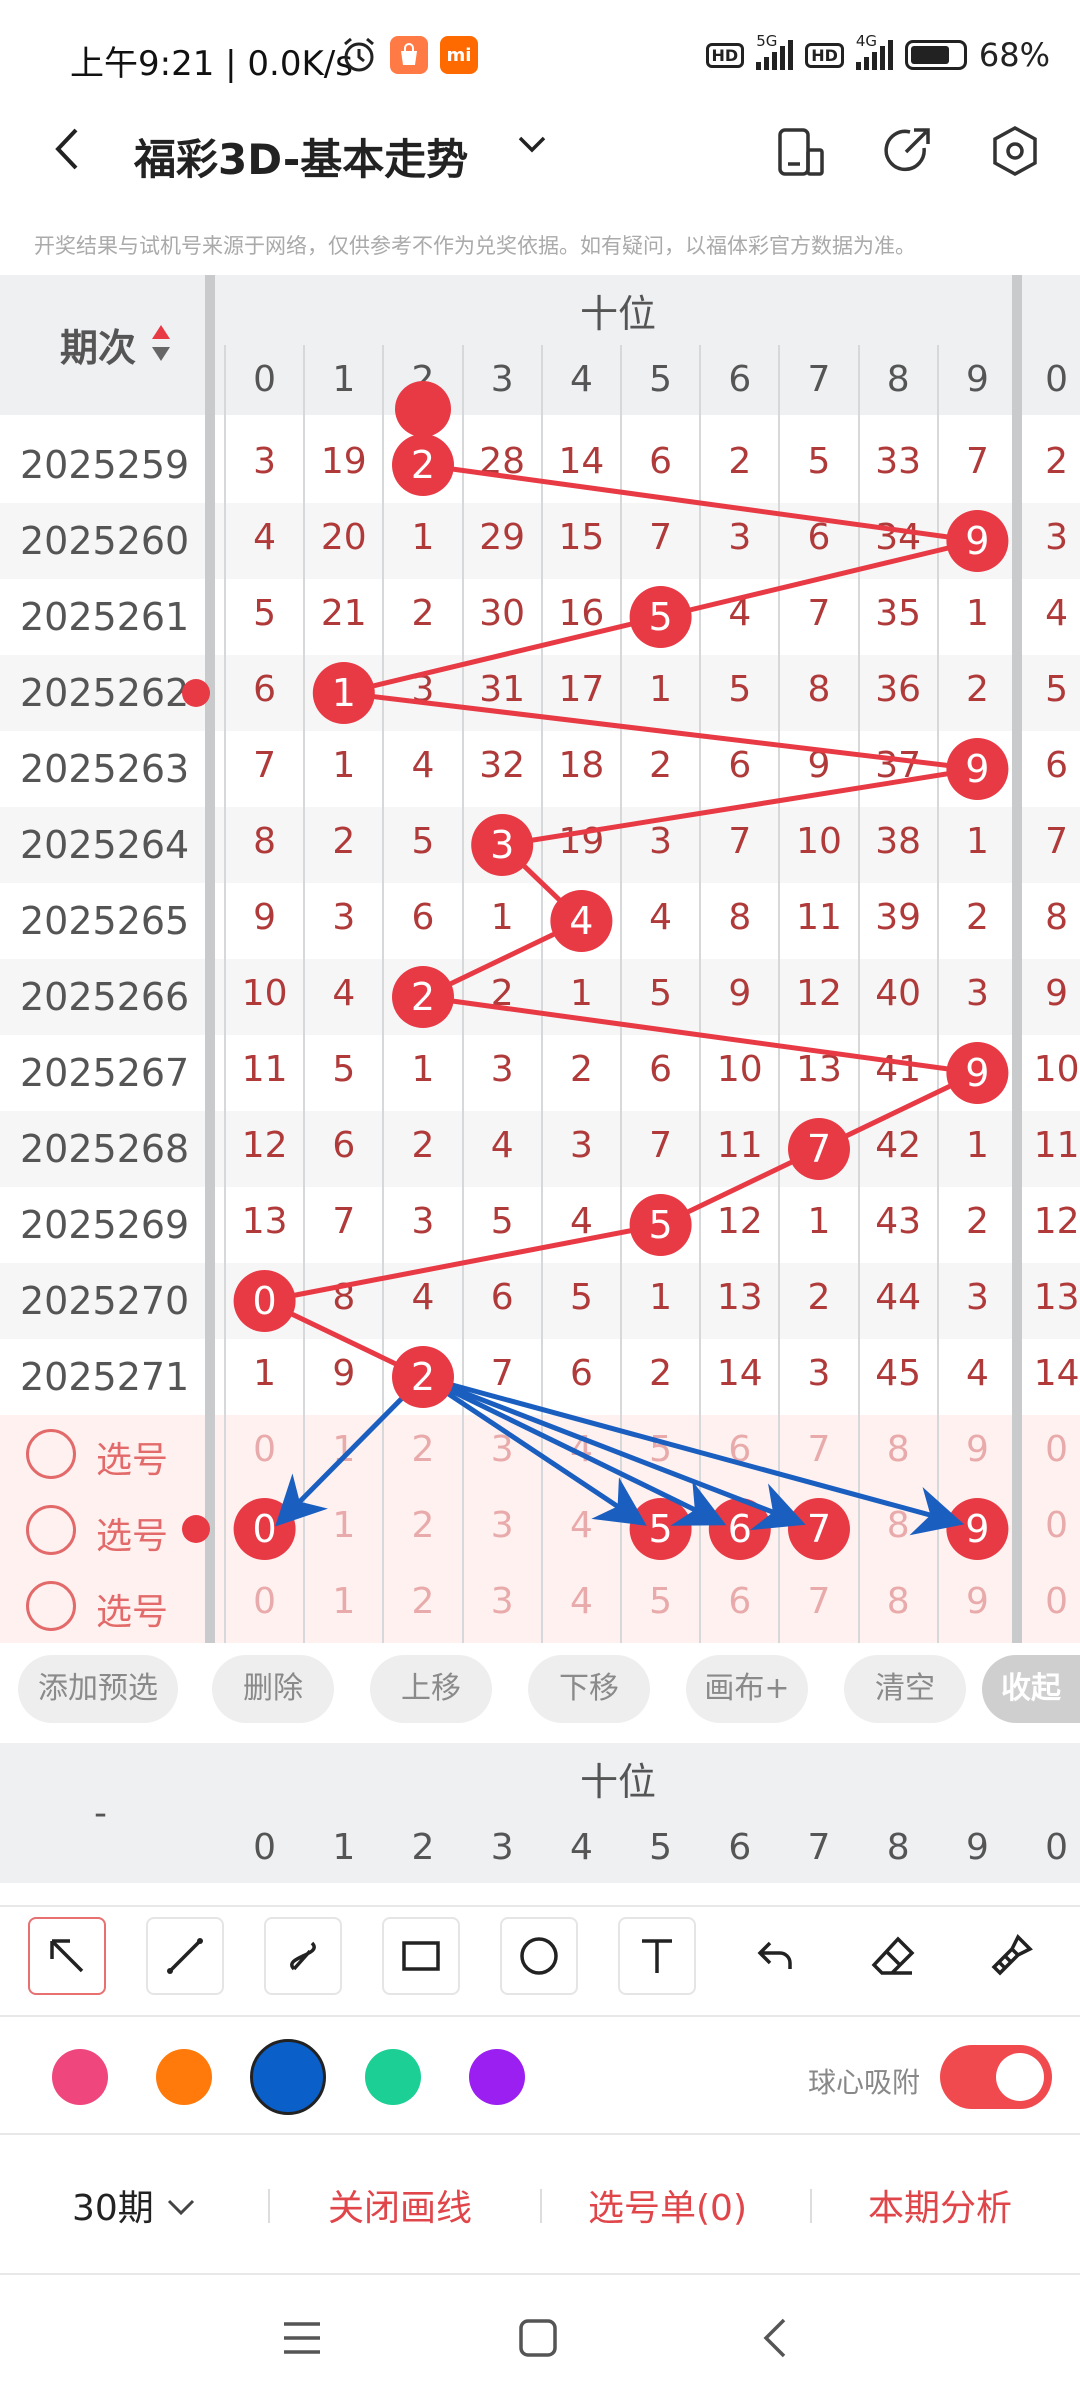 Image resolution: width=1080 pixels, height=2400 pixels. Describe the element at coordinates (421, 1956) in the screenshot. I see `rectangle-tool` at that location.